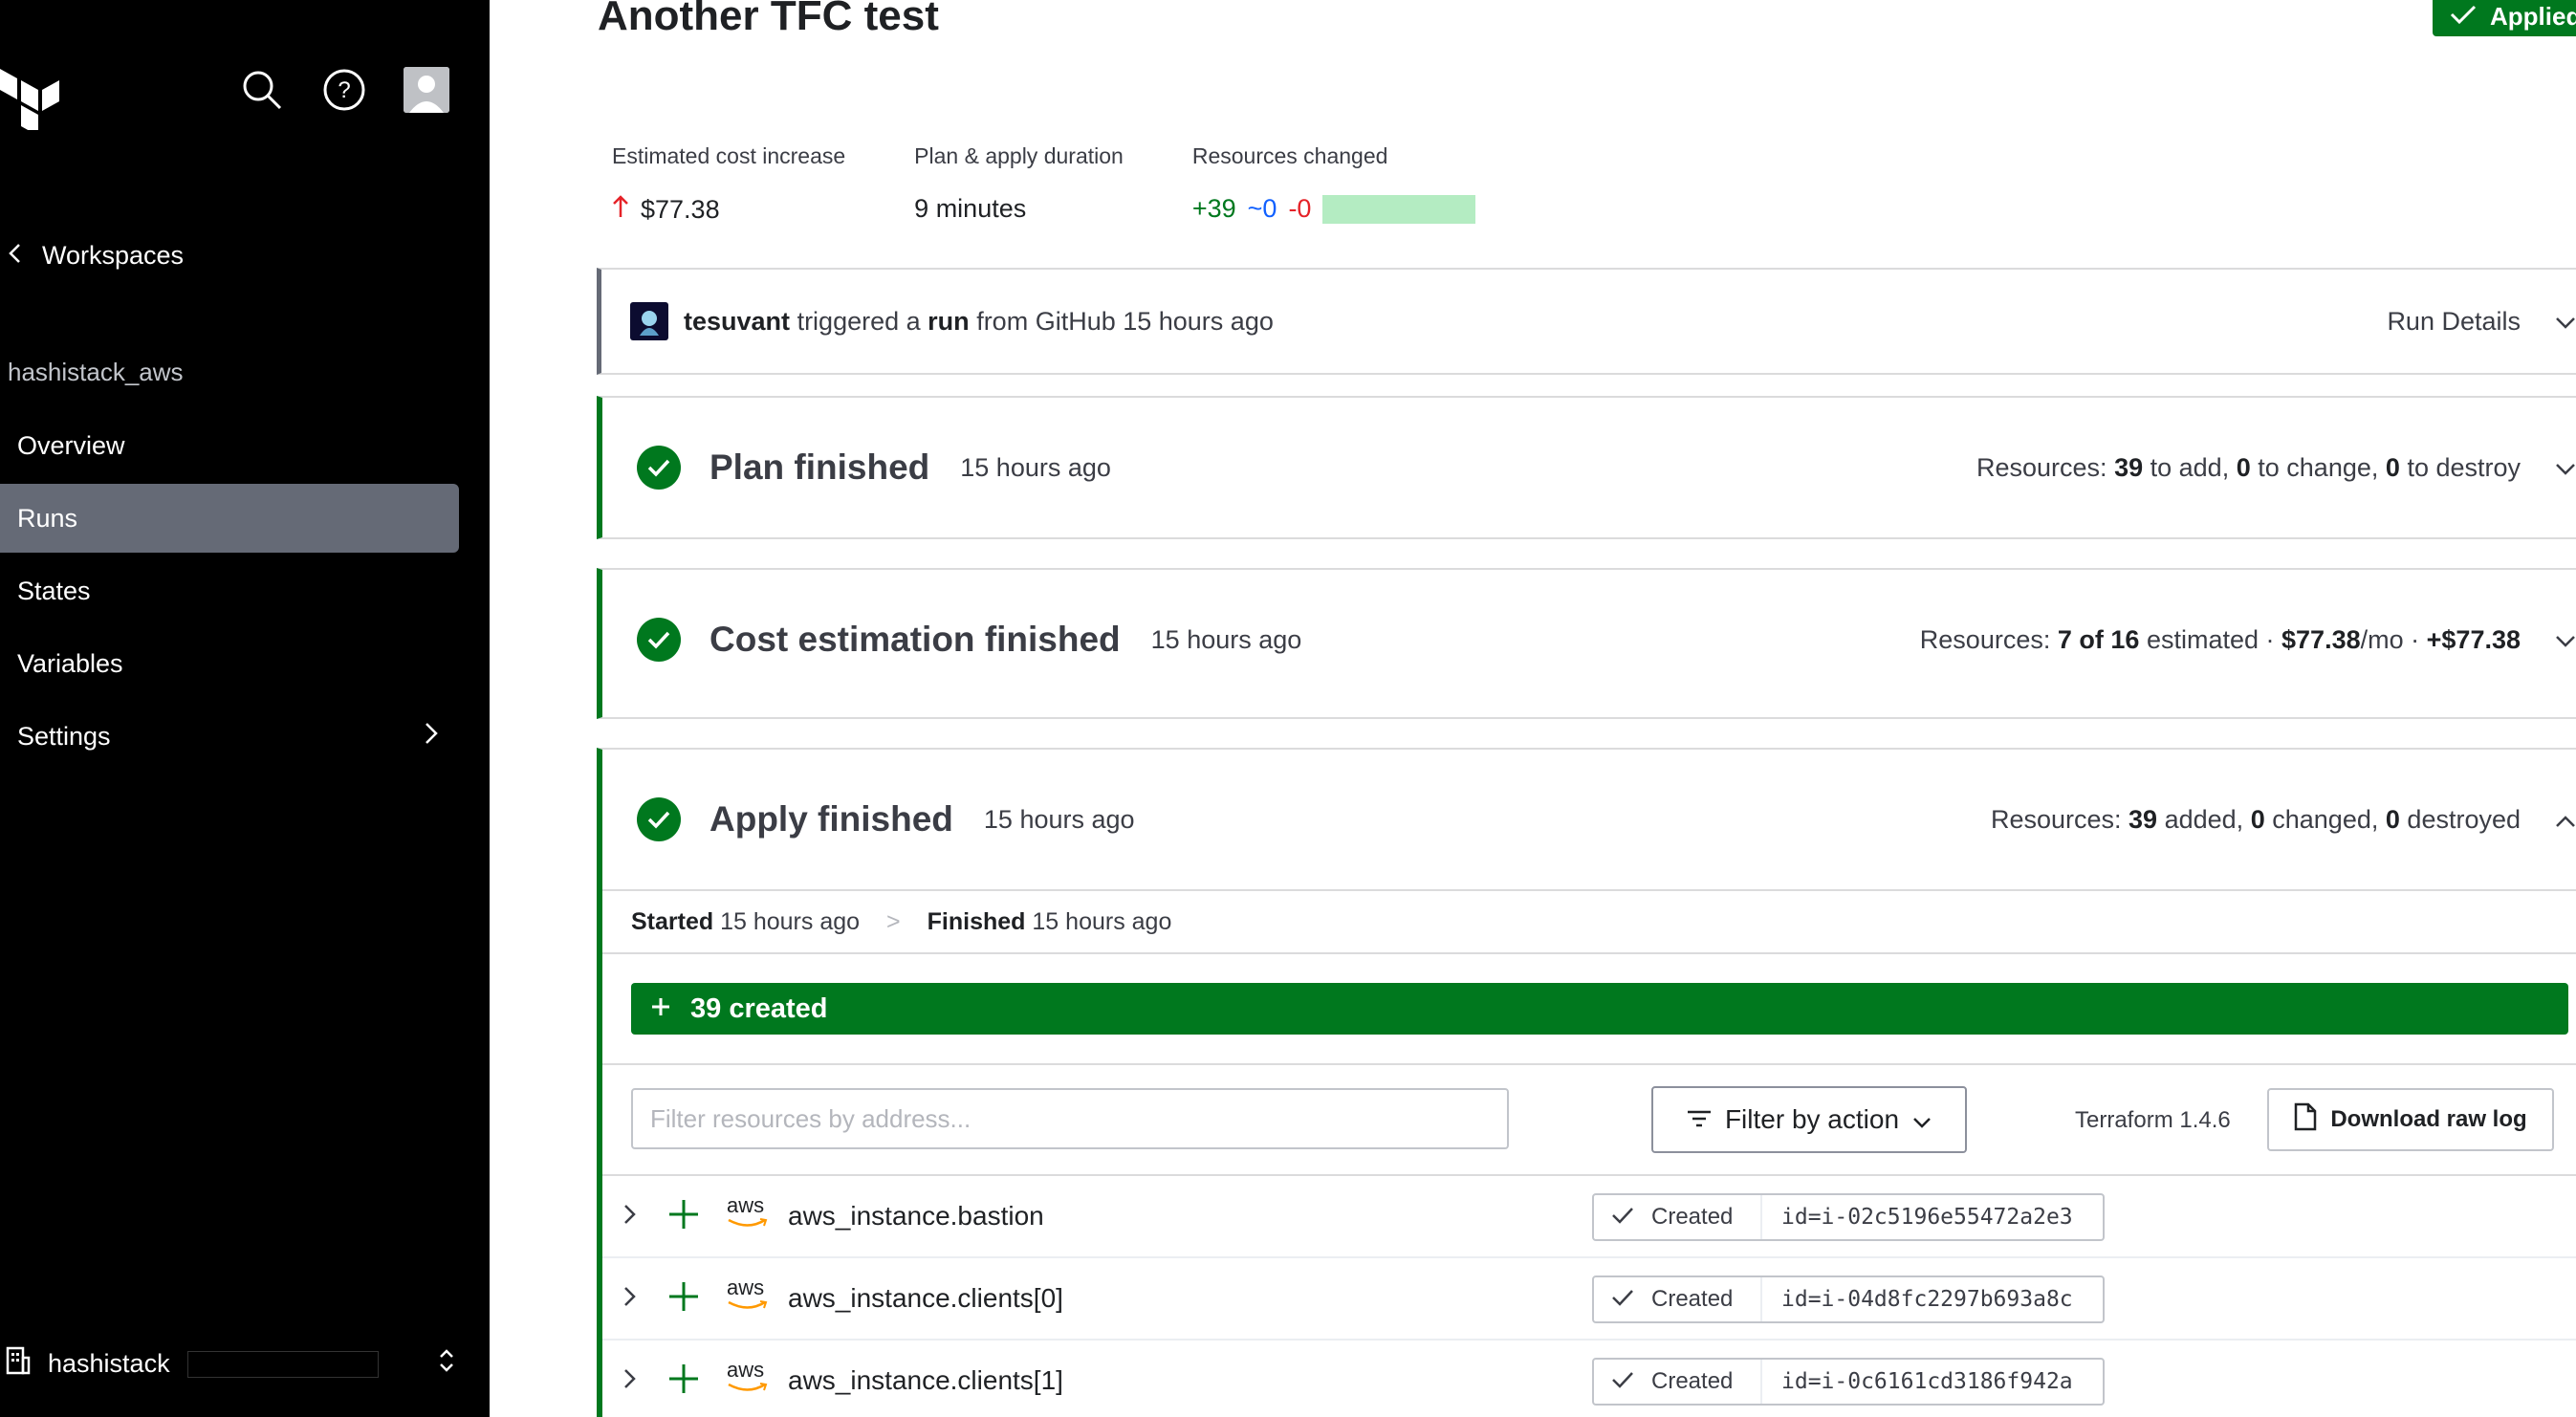 Image resolution: width=2576 pixels, height=1417 pixels. I want to click on summary-added: 39, so click(2143, 819).